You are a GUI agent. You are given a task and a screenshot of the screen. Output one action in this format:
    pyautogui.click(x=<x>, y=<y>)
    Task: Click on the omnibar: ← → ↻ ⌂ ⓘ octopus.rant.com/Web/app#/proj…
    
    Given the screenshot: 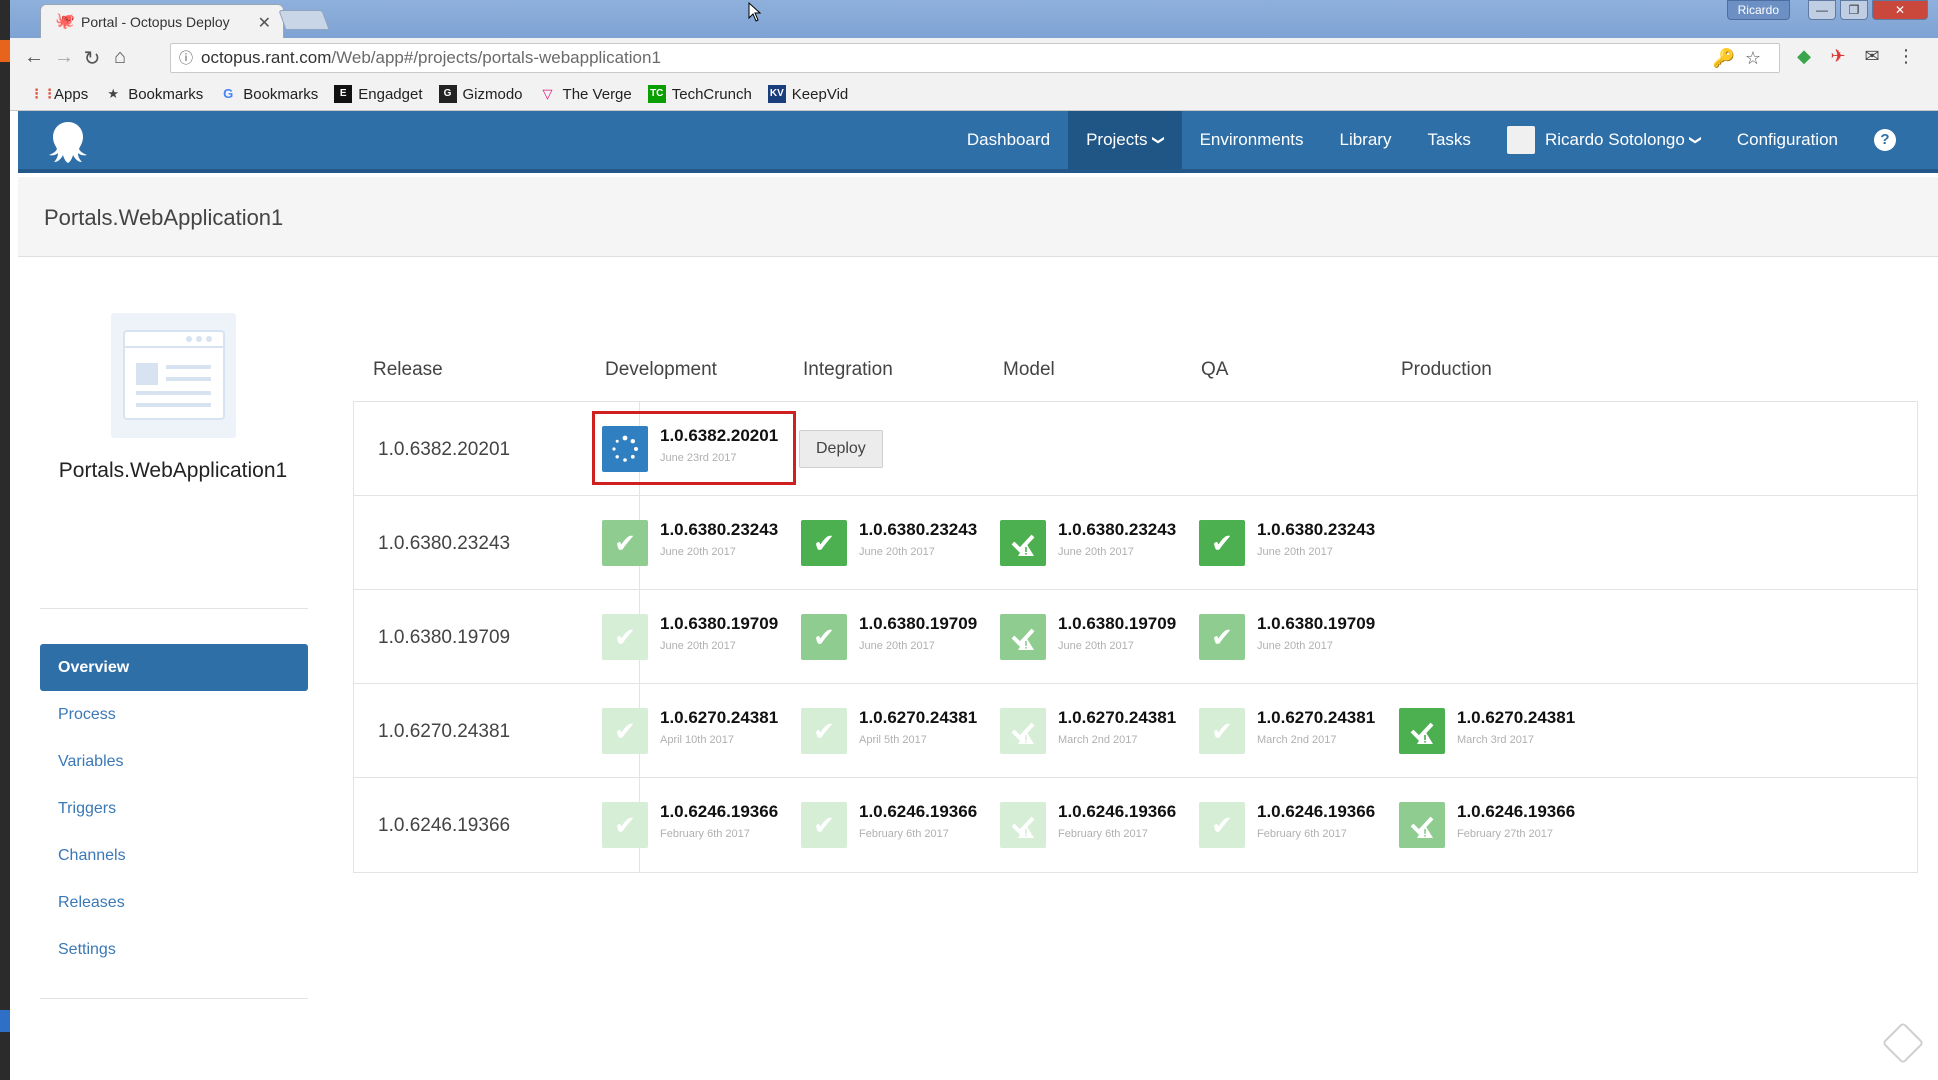 What is the action you would take?
    pyautogui.click(x=974, y=58)
    